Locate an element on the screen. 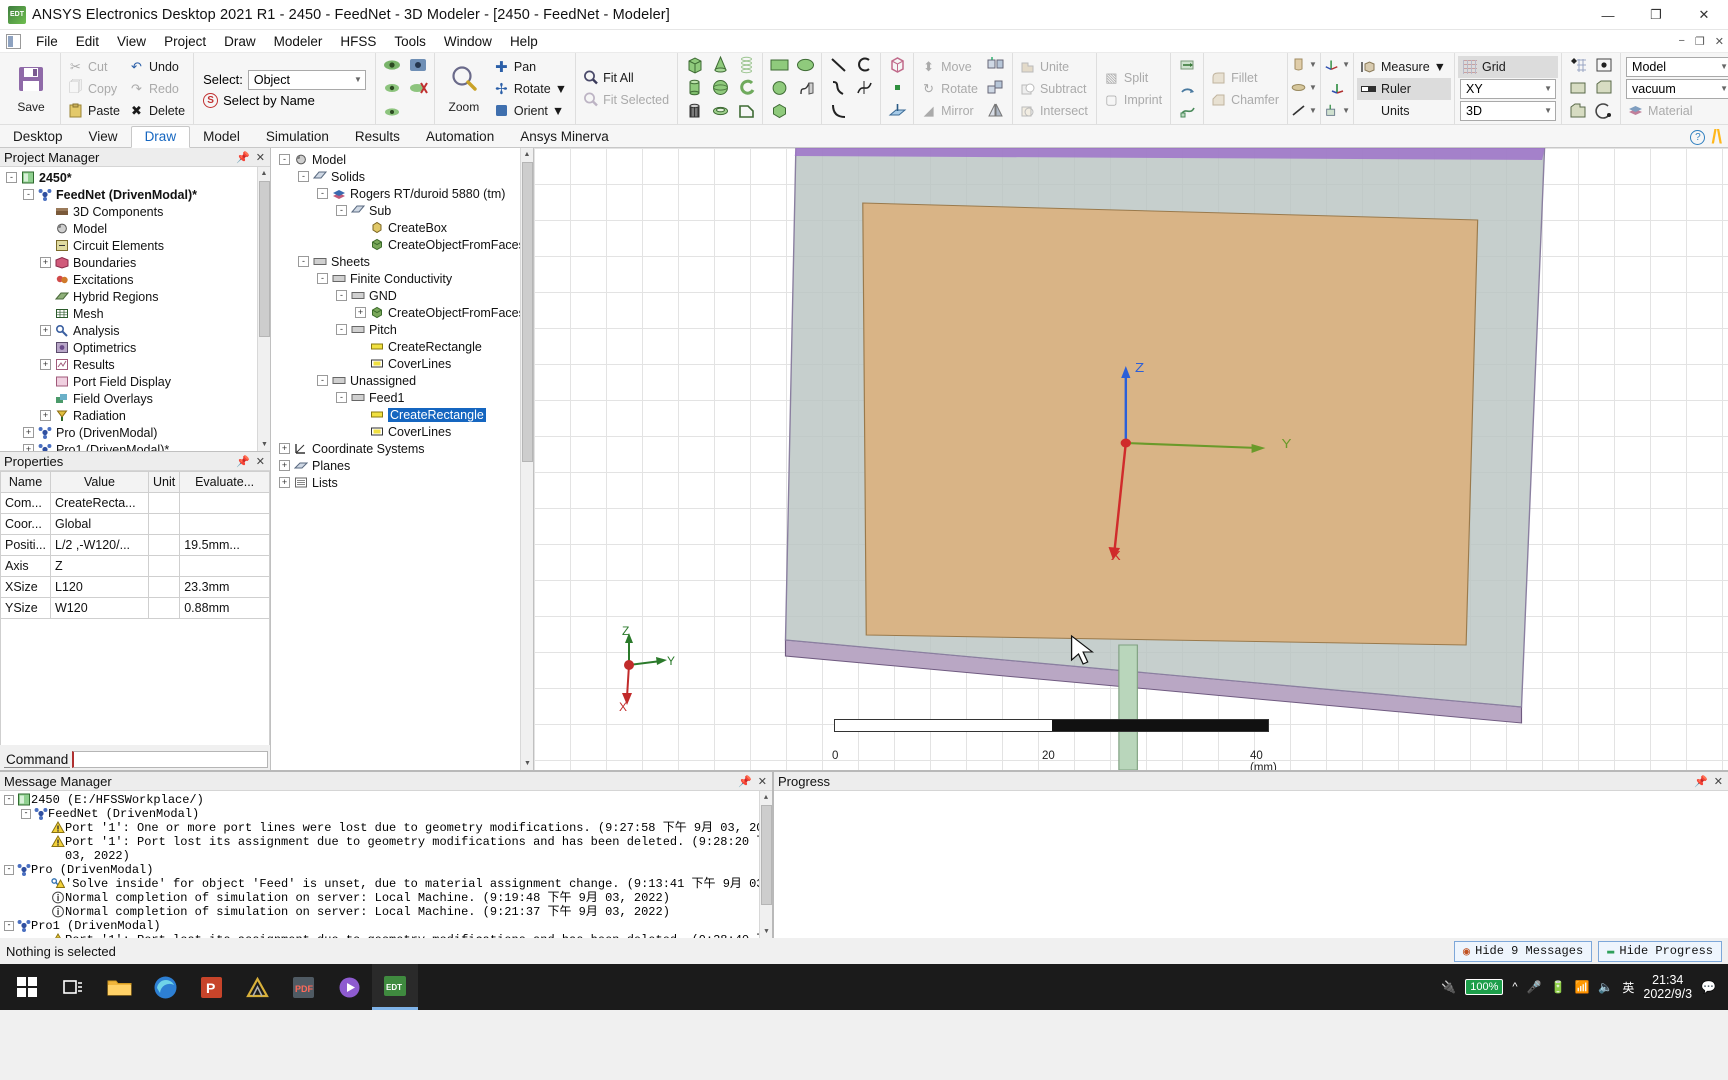  pan-button: ✚ Pan is located at coordinates (531, 67).